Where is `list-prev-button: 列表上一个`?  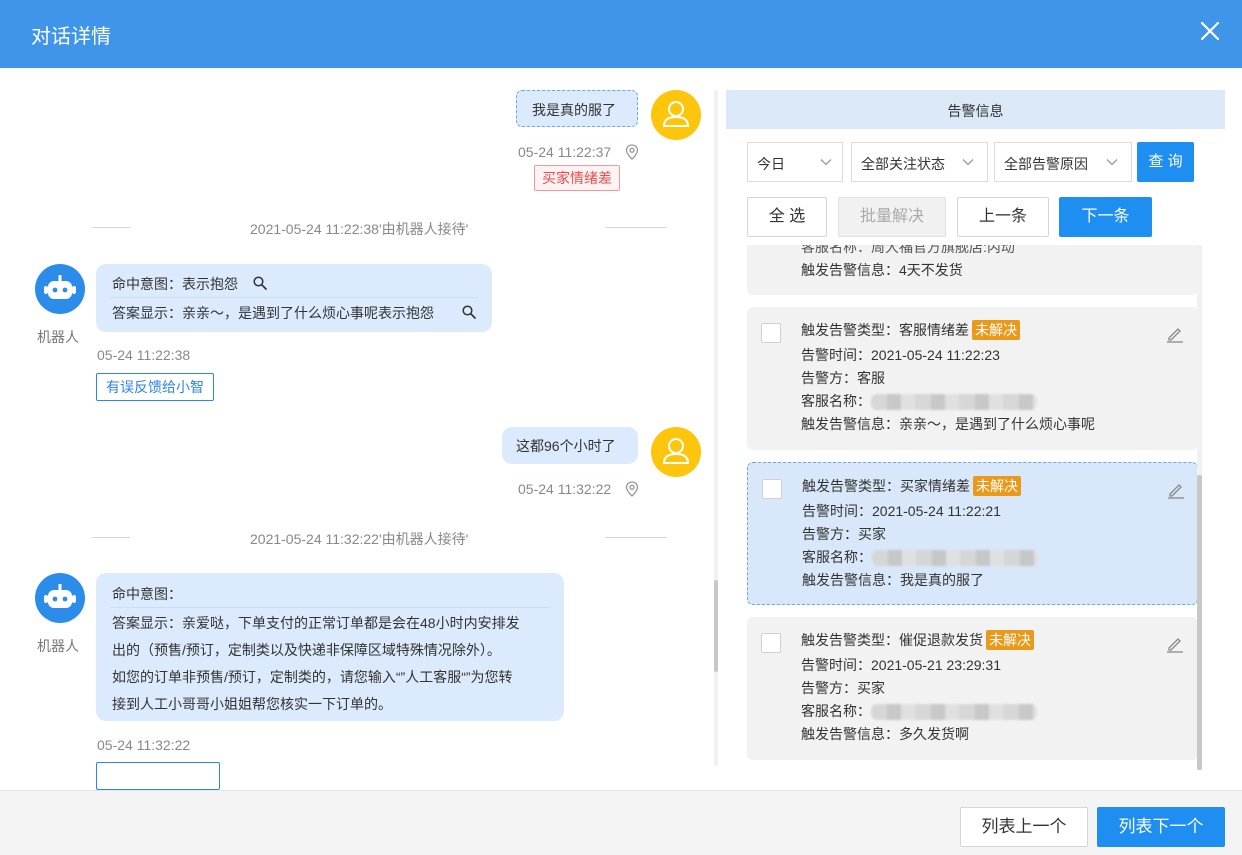 list-prev-button: 列表上一个 is located at coordinates (1024, 827).